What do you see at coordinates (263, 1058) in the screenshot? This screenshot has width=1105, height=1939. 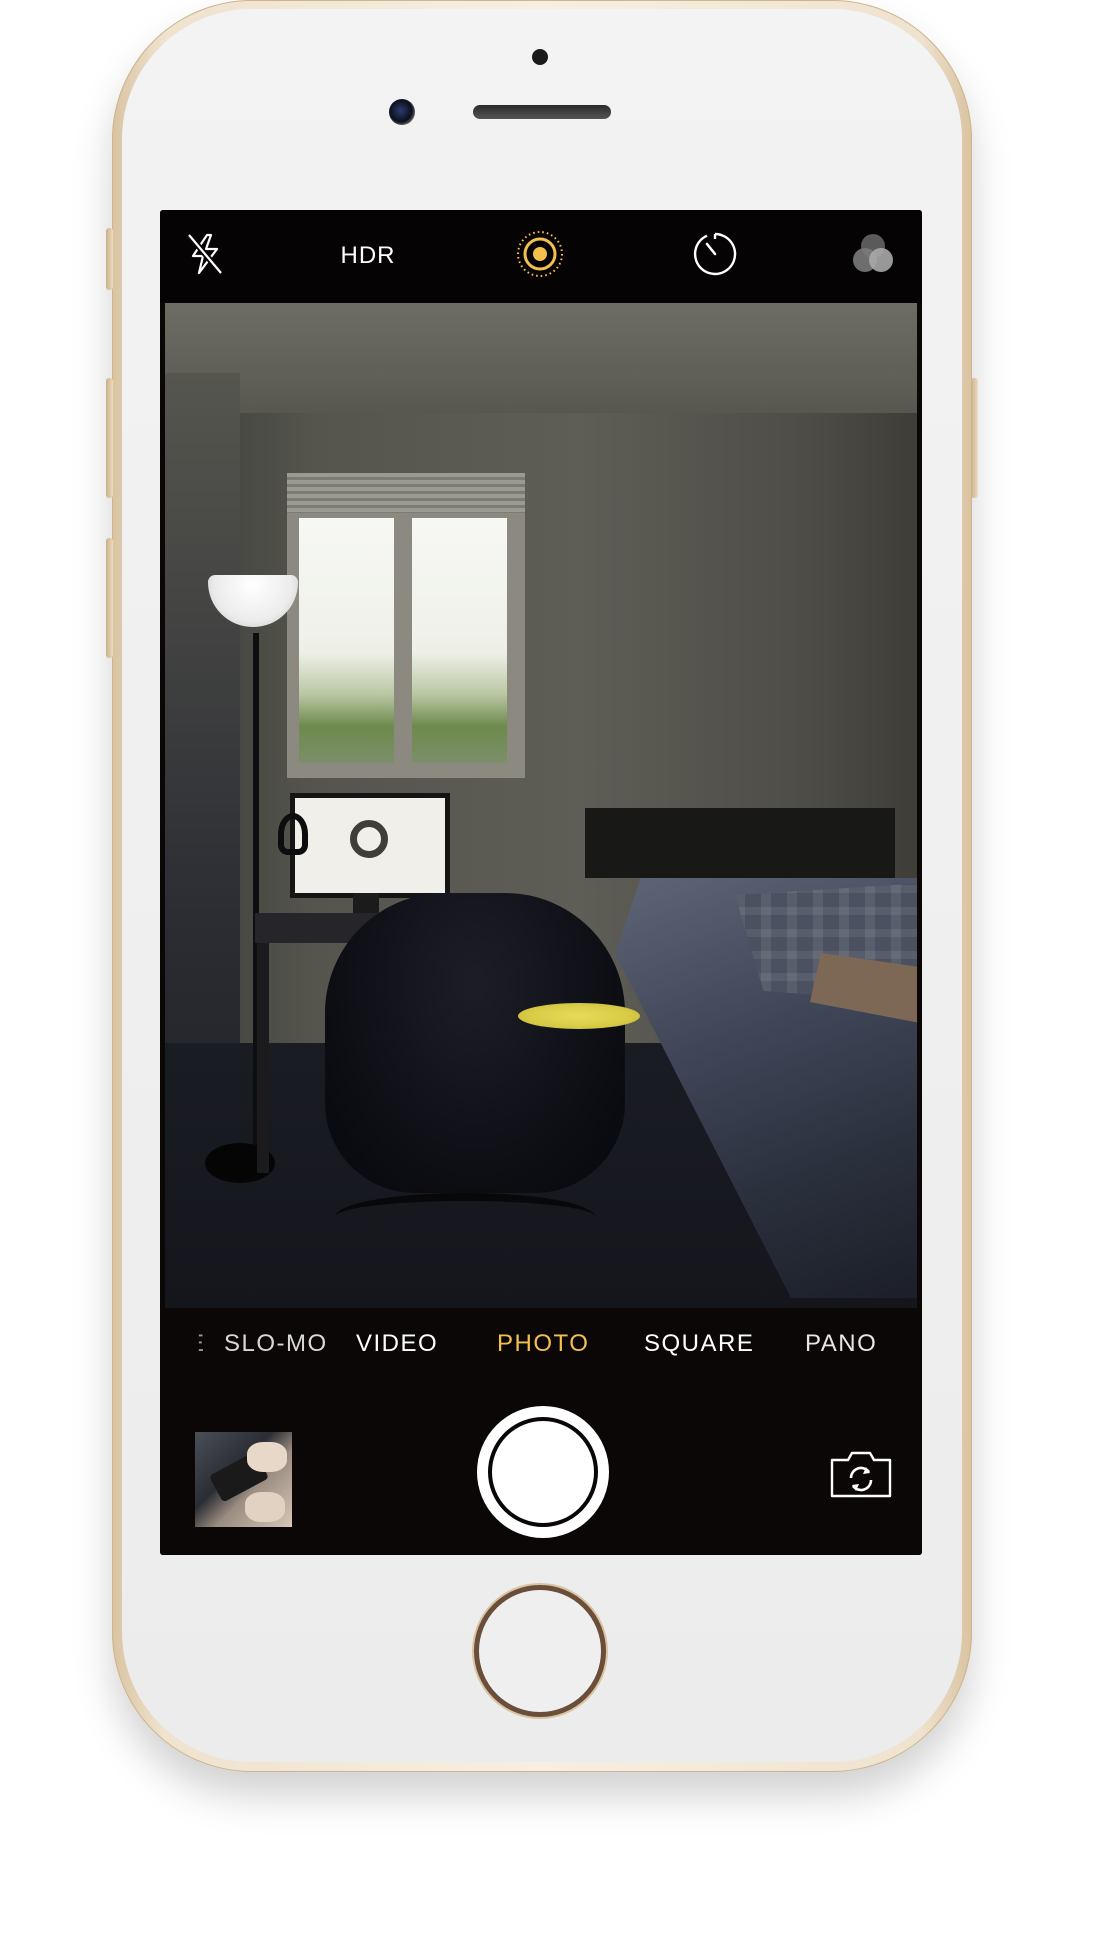 I see `scene-desk-leg` at bounding box center [263, 1058].